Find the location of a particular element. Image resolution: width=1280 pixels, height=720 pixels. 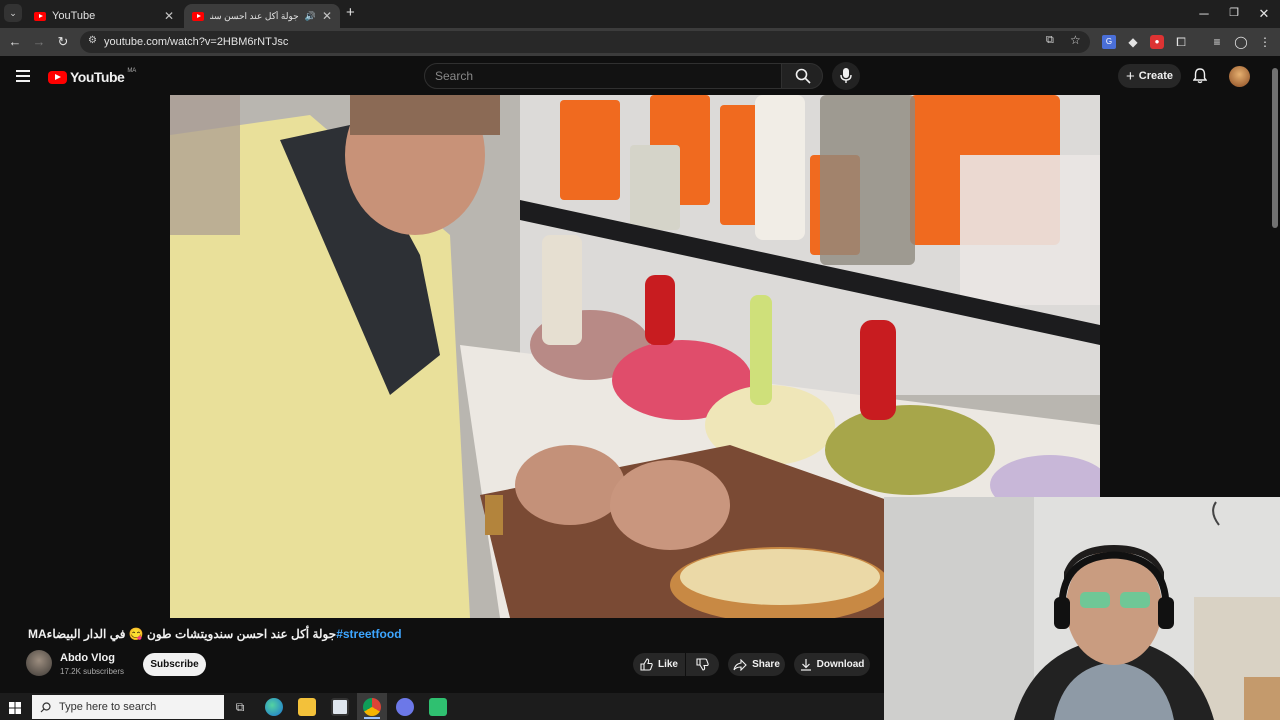

audio-playing-icon: 🔊 is located at coordinates (310, 16).